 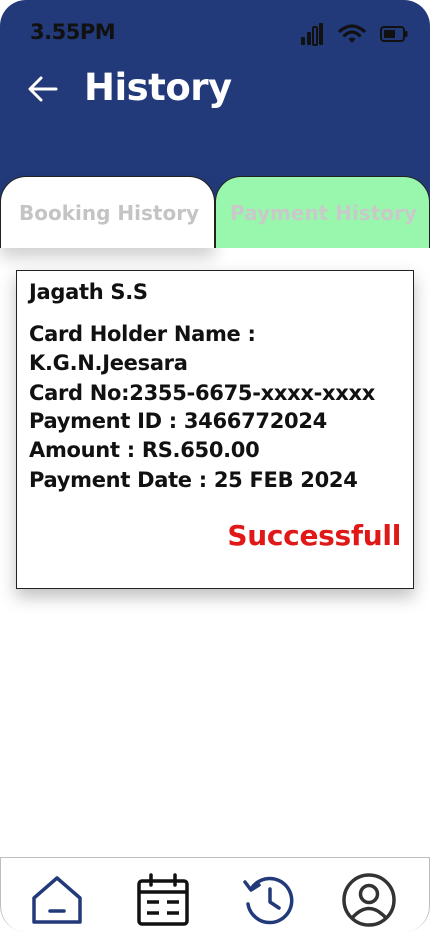 What do you see at coordinates (158, 87) in the screenshot?
I see `page-title: History` at bounding box center [158, 87].